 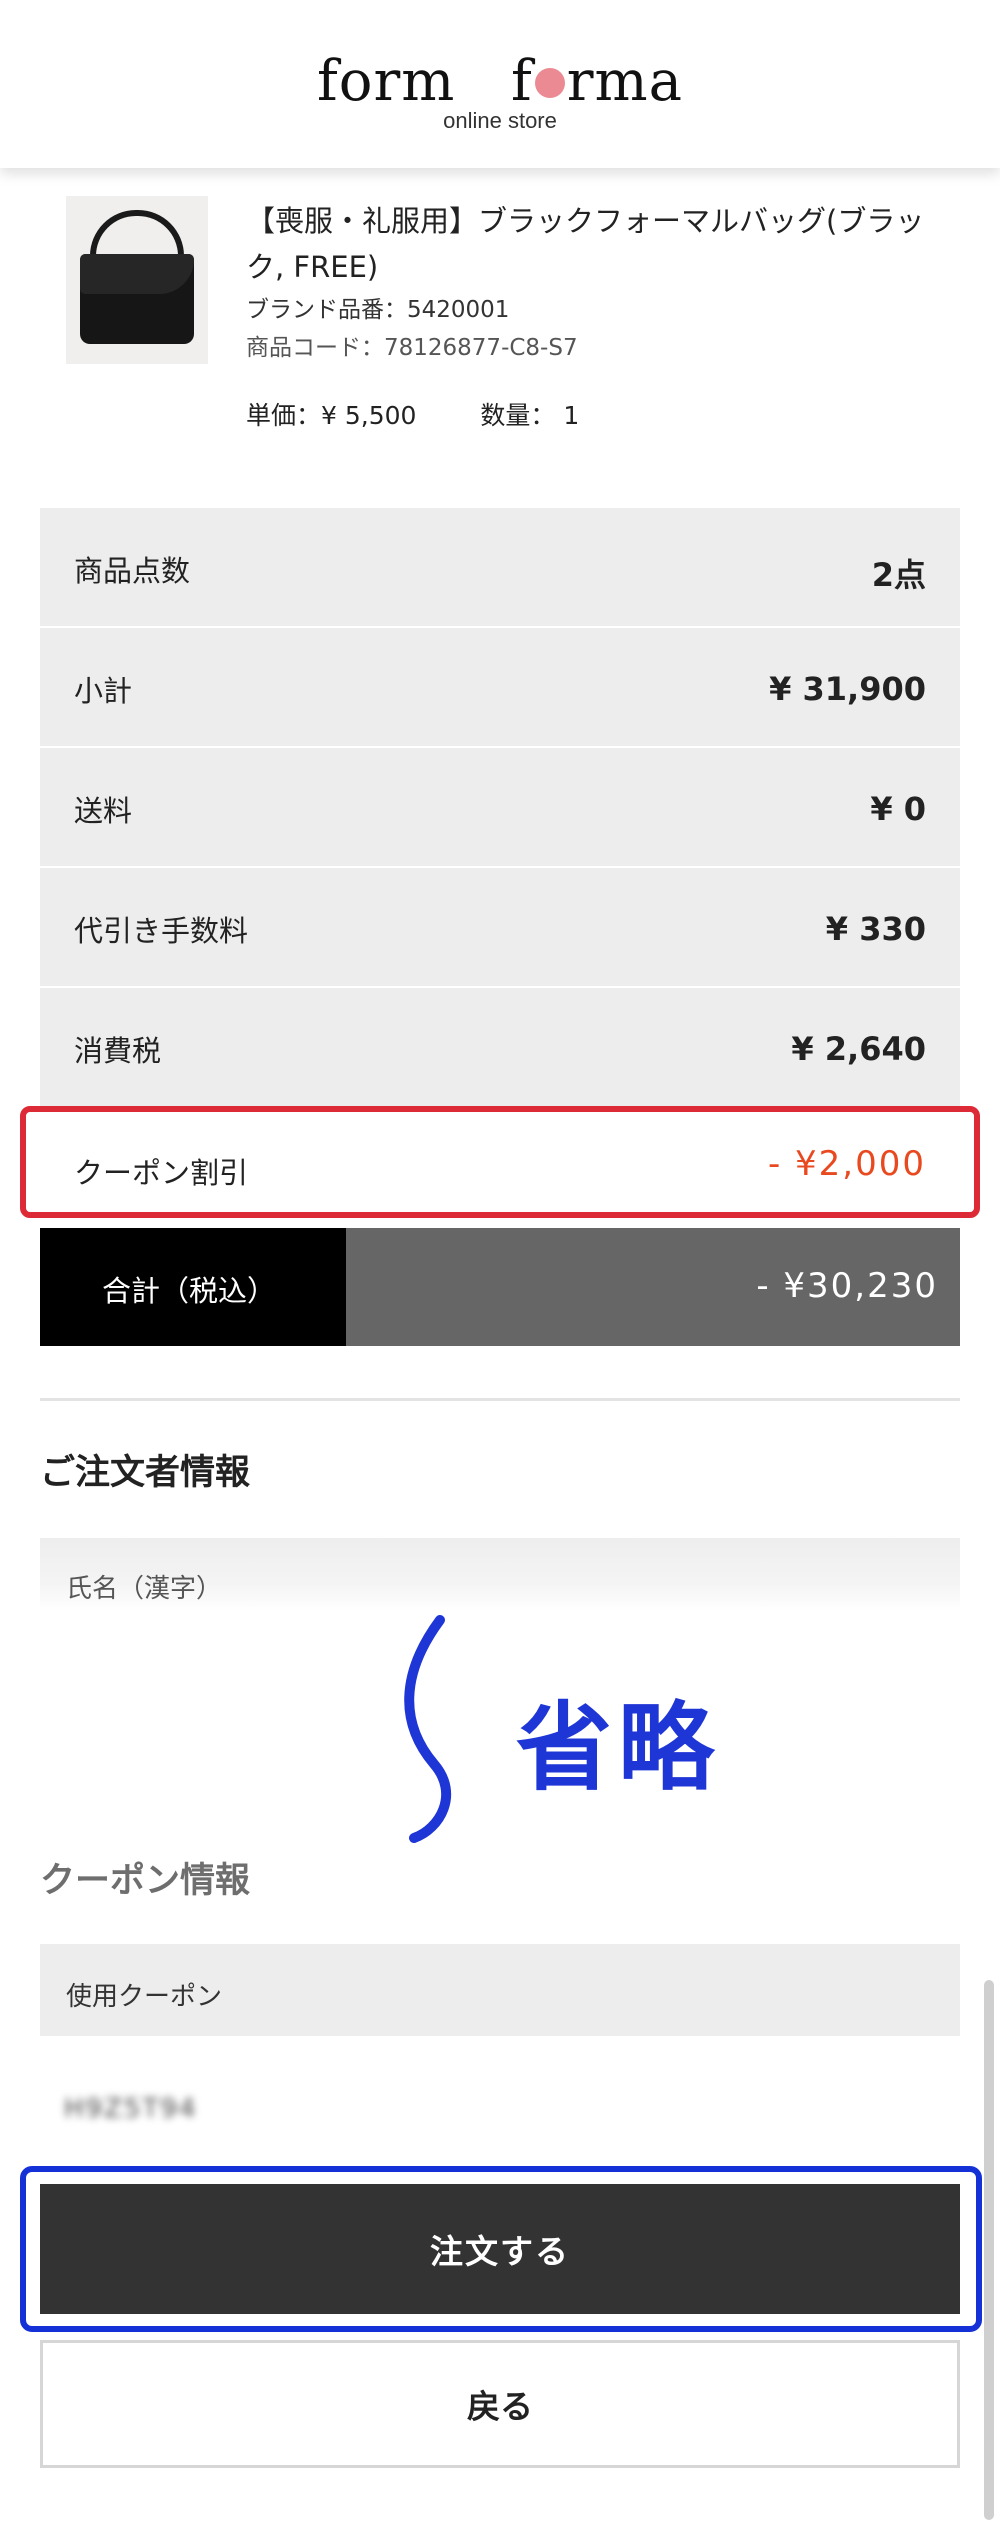 What do you see at coordinates (521, 81) in the screenshot?
I see `logo-word-forma-start: f` at bounding box center [521, 81].